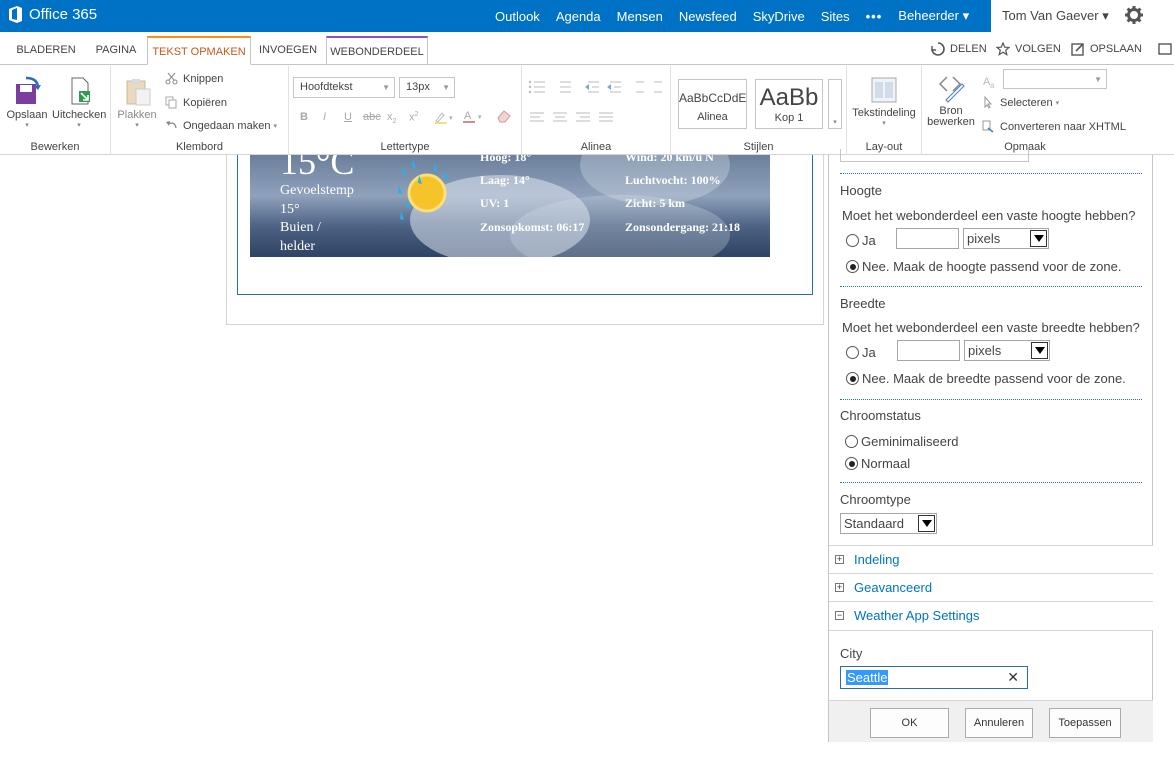 This screenshot has height=773, width=1174. Describe the element at coordinates (427, 87) in the screenshot. I see `font-size-select: 13px ▼` at that location.